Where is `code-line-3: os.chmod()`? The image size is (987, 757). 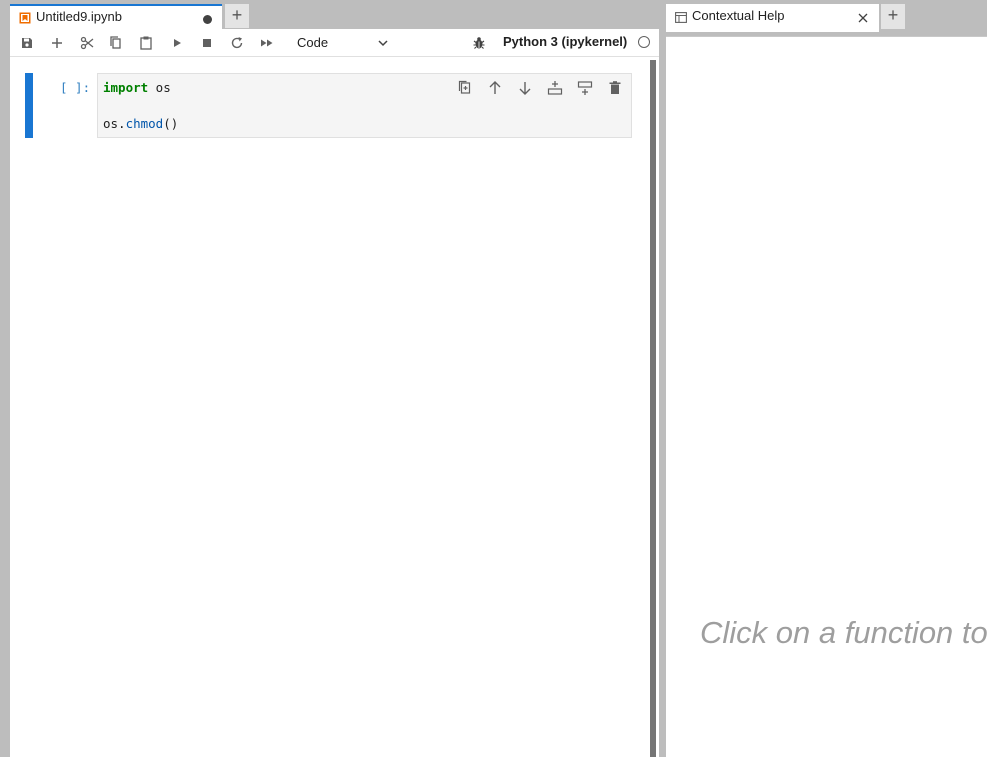 code-line-3: os.chmod() is located at coordinates (140, 123).